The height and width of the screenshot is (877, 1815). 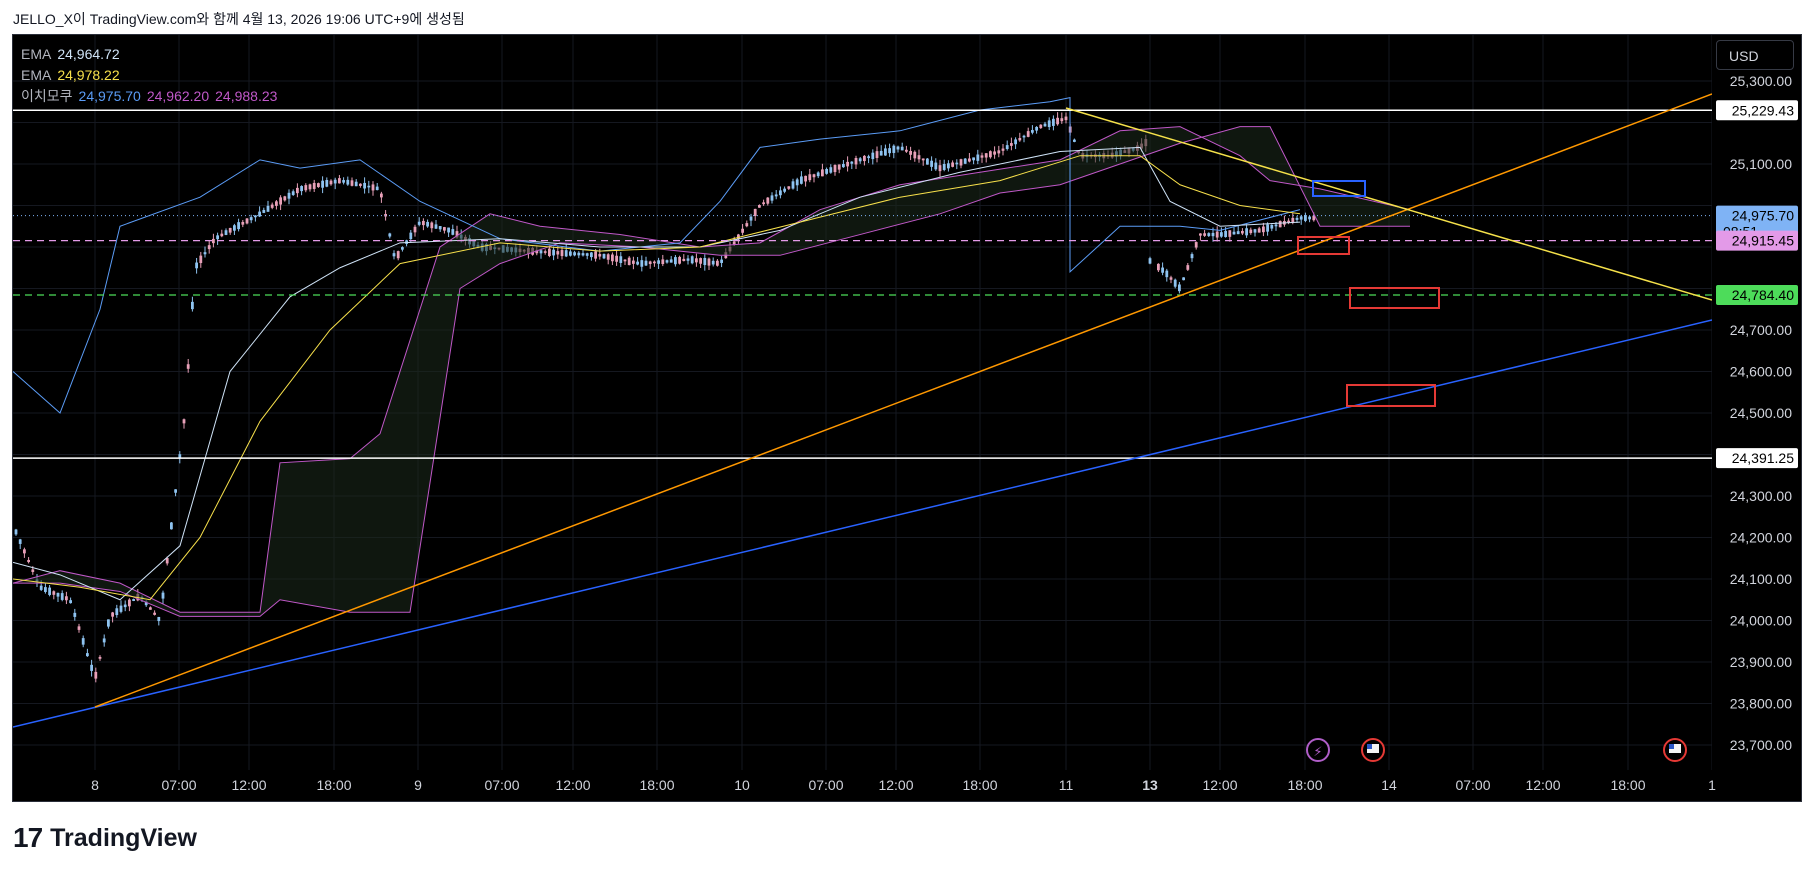 I want to click on legend-ema-2-name: EMA, so click(x=36, y=75).